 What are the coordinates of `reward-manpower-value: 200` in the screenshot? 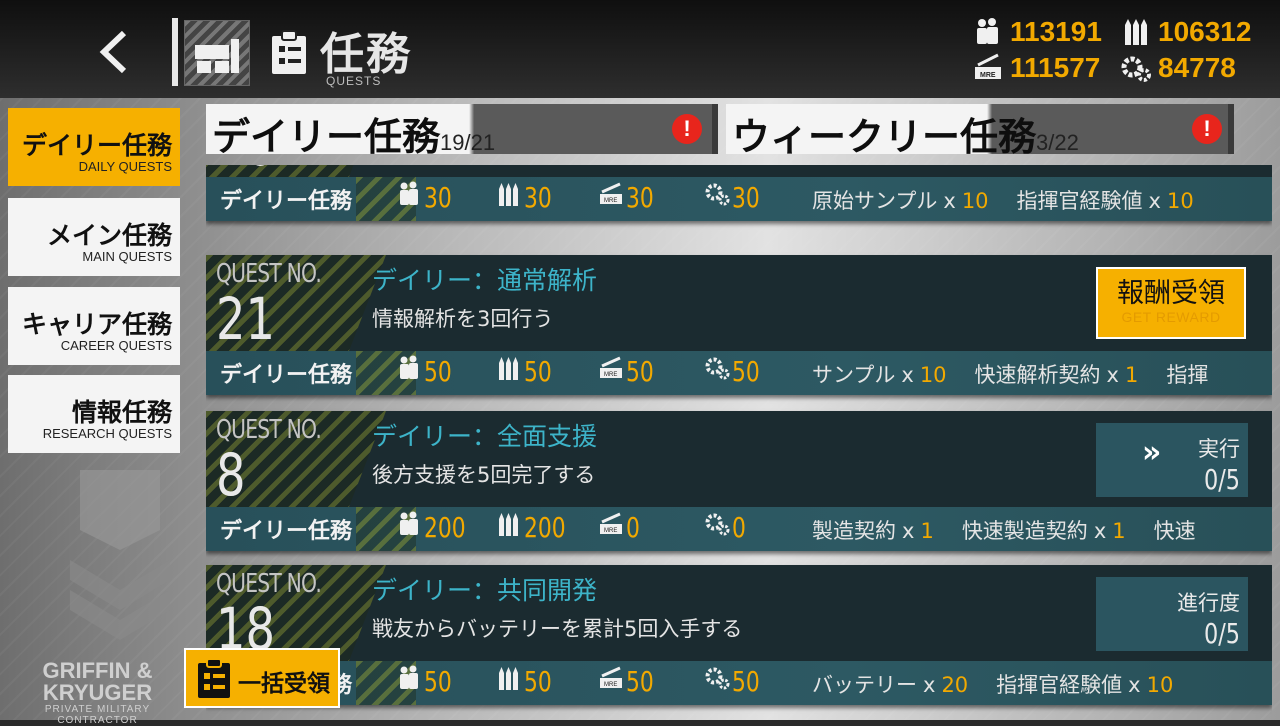 It's located at (445, 527).